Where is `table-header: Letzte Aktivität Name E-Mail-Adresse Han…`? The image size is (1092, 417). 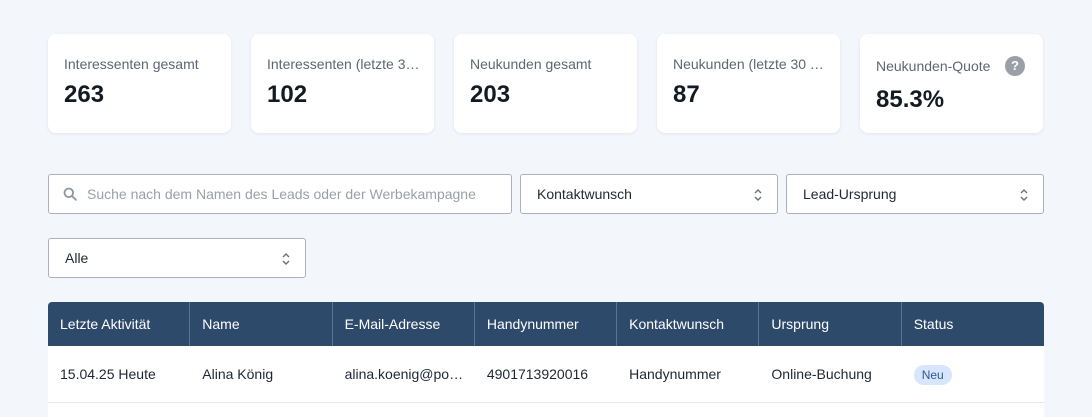
table-header: Letzte Aktivität Name E-Mail-Adresse Han… is located at coordinates (546, 324).